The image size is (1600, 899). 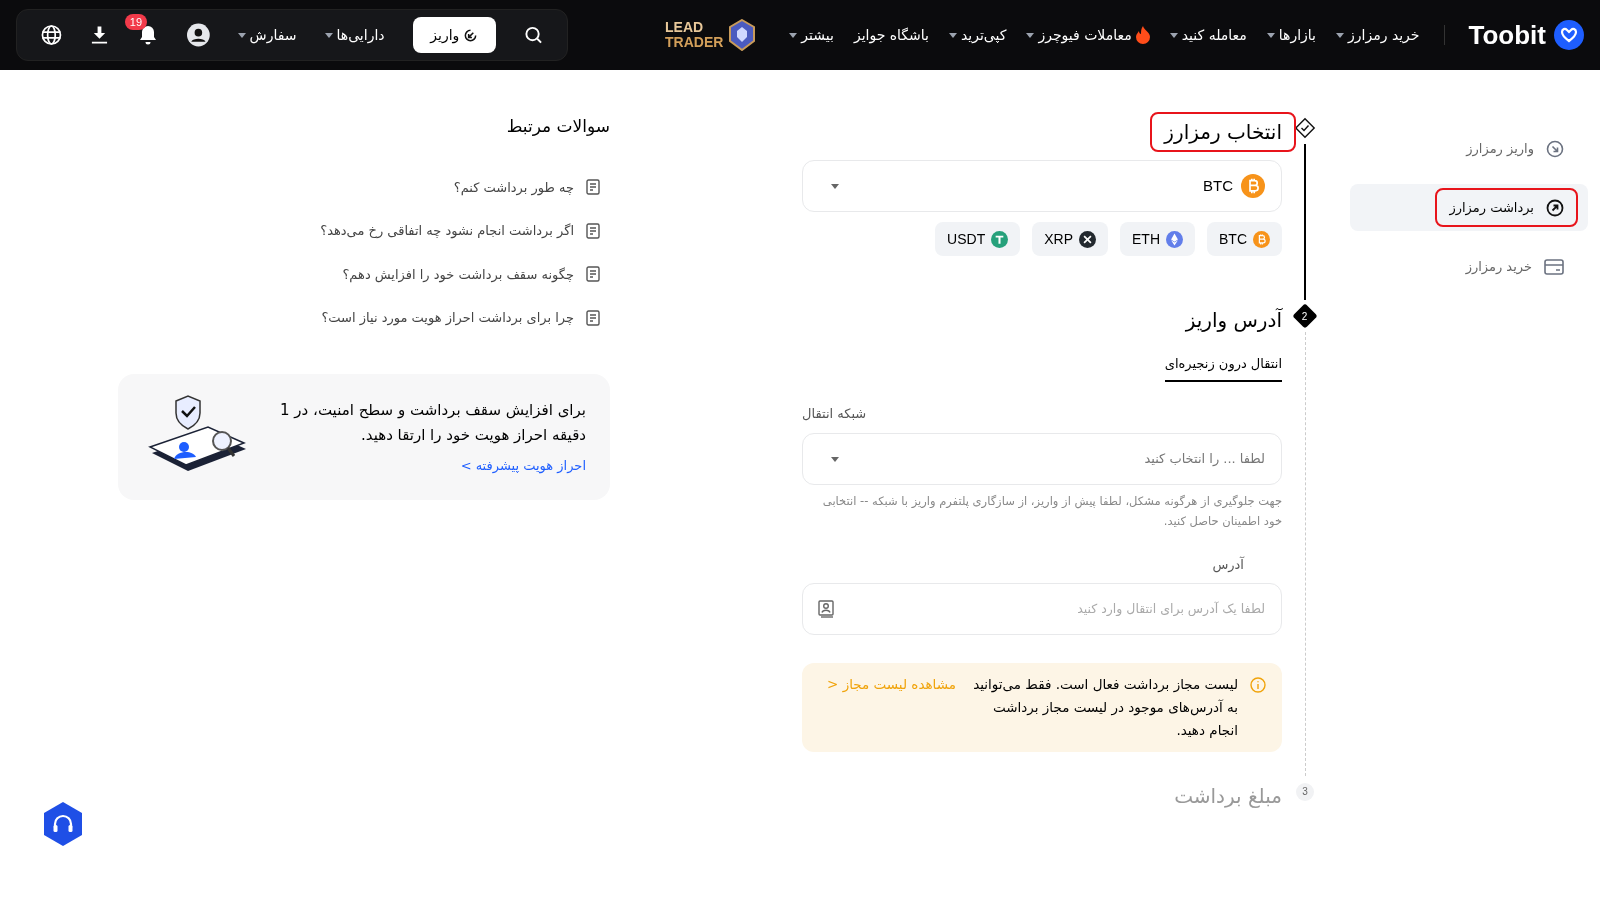 I want to click on field-label: آدرس, so click(x=1227, y=565).